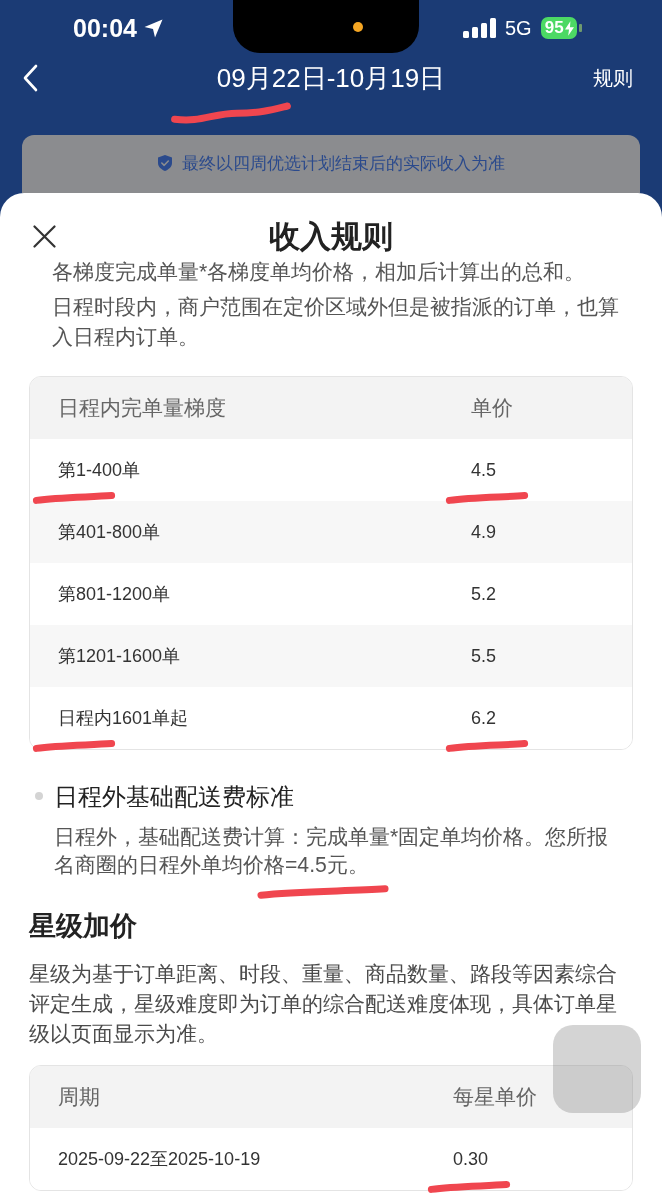 Image resolution: width=662 pixels, height=1200 pixels. What do you see at coordinates (332, 851) in the screenshot?
I see `rule-paragraph: 日程外，基础配送费计算：完成单量*固定单均价格。您所报名商圈的日程外单均价格=4.5元。` at bounding box center [332, 851].